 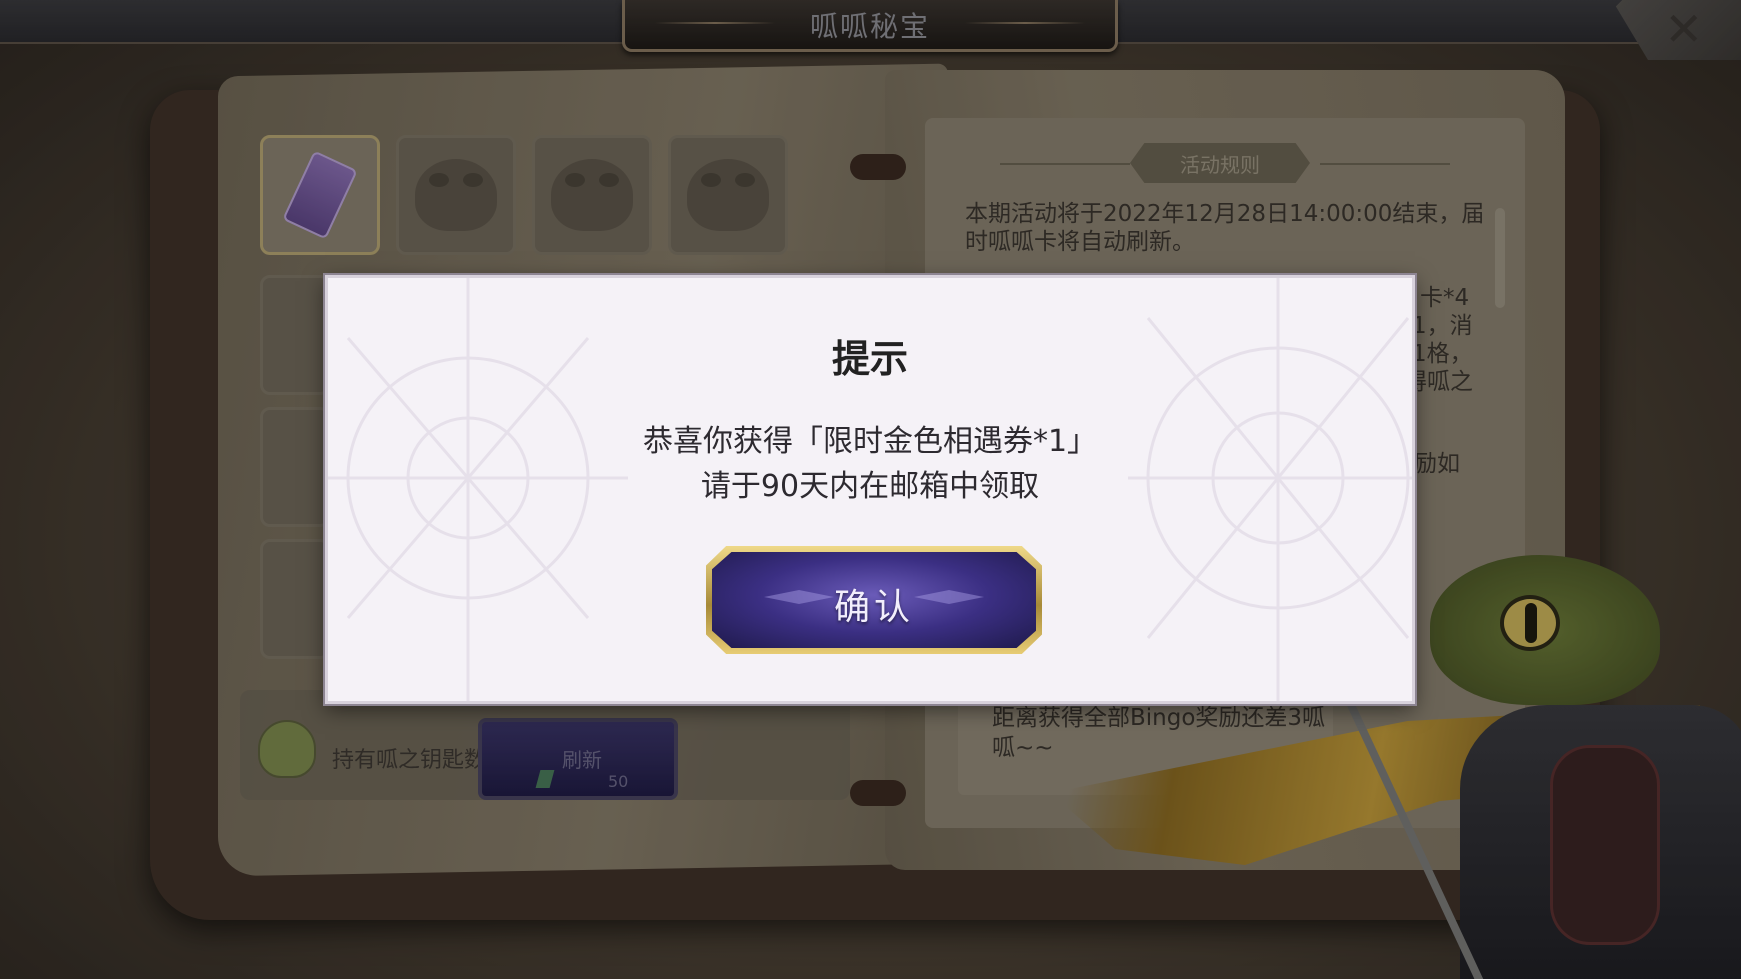 I want to click on dialog-message-mailbox: 请于90天内在邮箱中领取, so click(x=870, y=486).